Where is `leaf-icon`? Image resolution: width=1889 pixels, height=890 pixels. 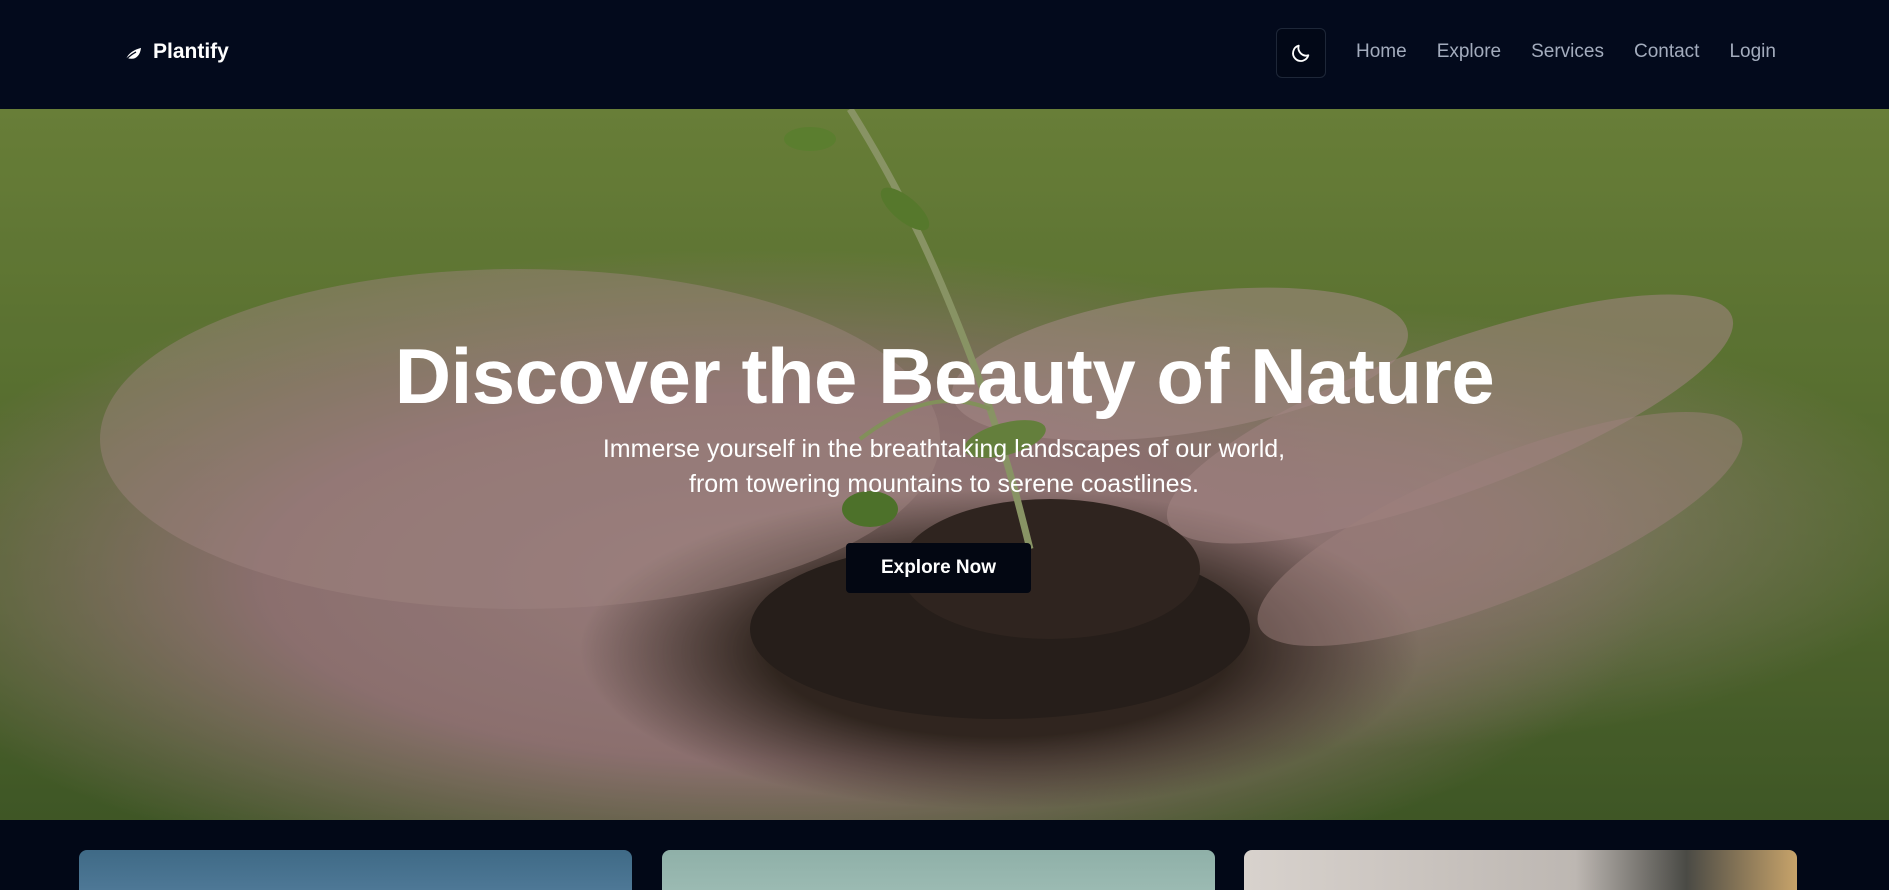
leaf-icon is located at coordinates (133, 53).